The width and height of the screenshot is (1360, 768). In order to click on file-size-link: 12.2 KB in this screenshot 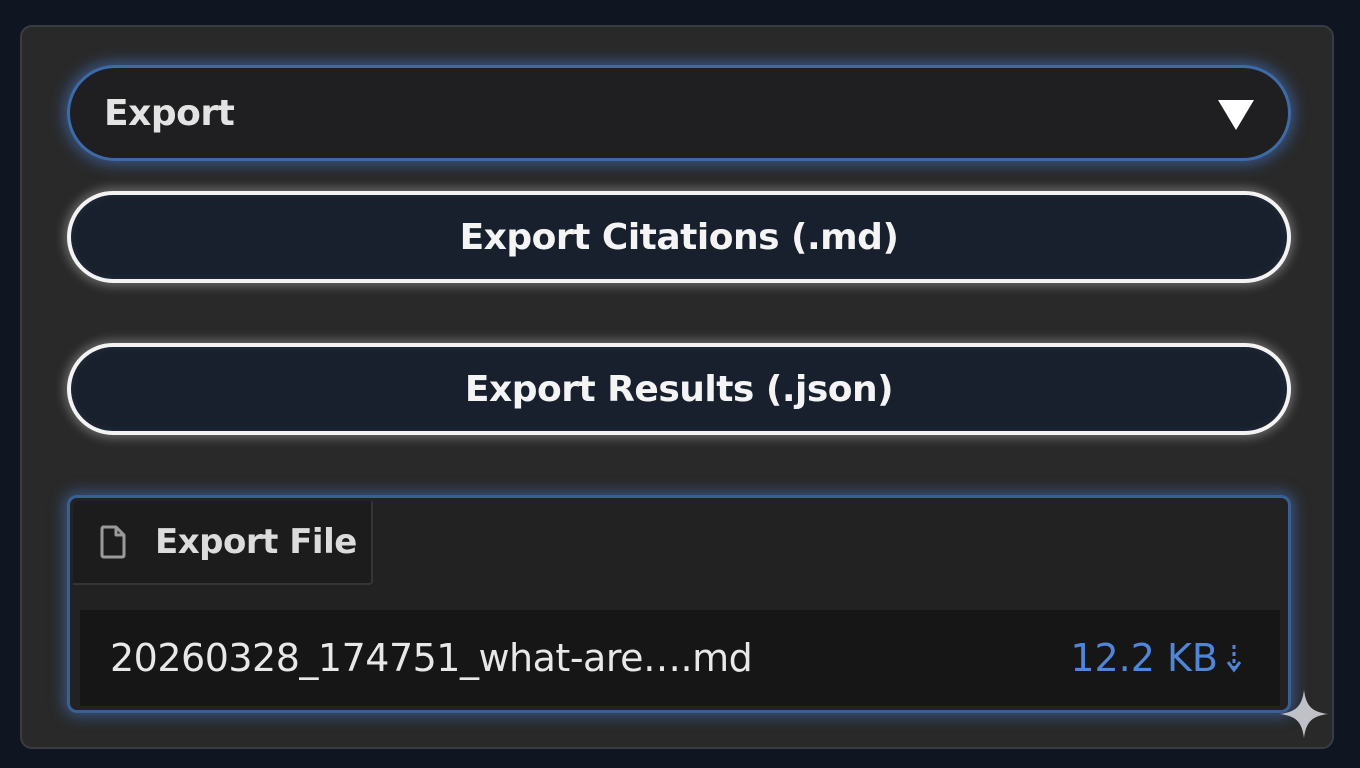, I will do `click(1156, 658)`.